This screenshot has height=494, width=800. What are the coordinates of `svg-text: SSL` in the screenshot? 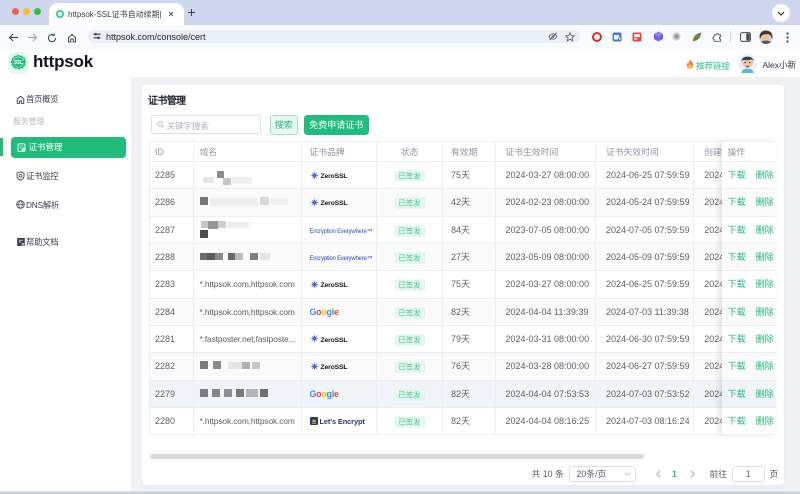 It's located at (18, 61).